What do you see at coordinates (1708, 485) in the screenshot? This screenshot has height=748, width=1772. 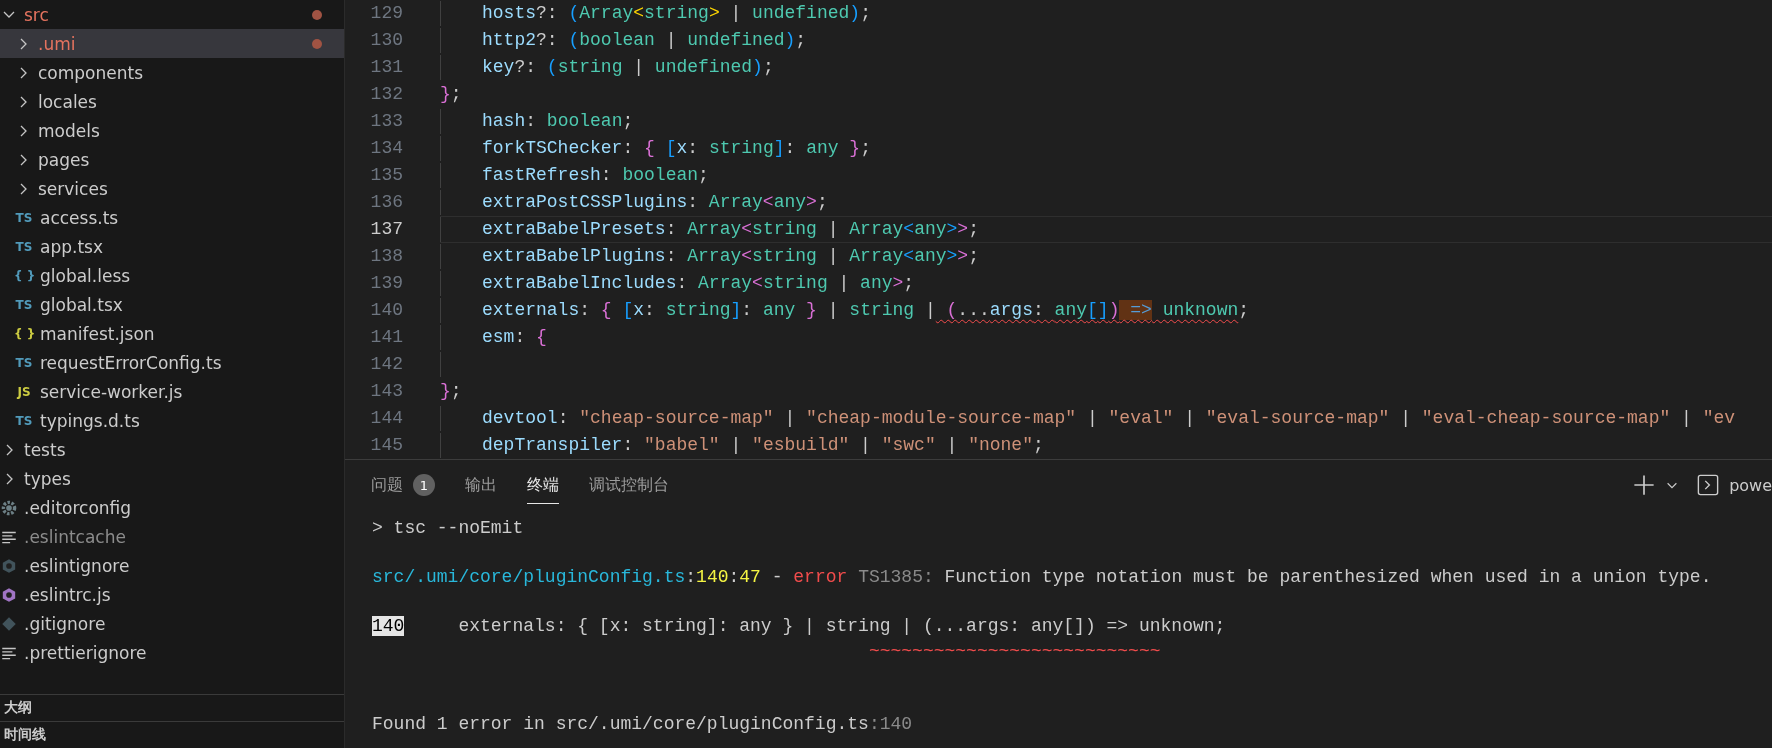 I see `terminal-icon` at bounding box center [1708, 485].